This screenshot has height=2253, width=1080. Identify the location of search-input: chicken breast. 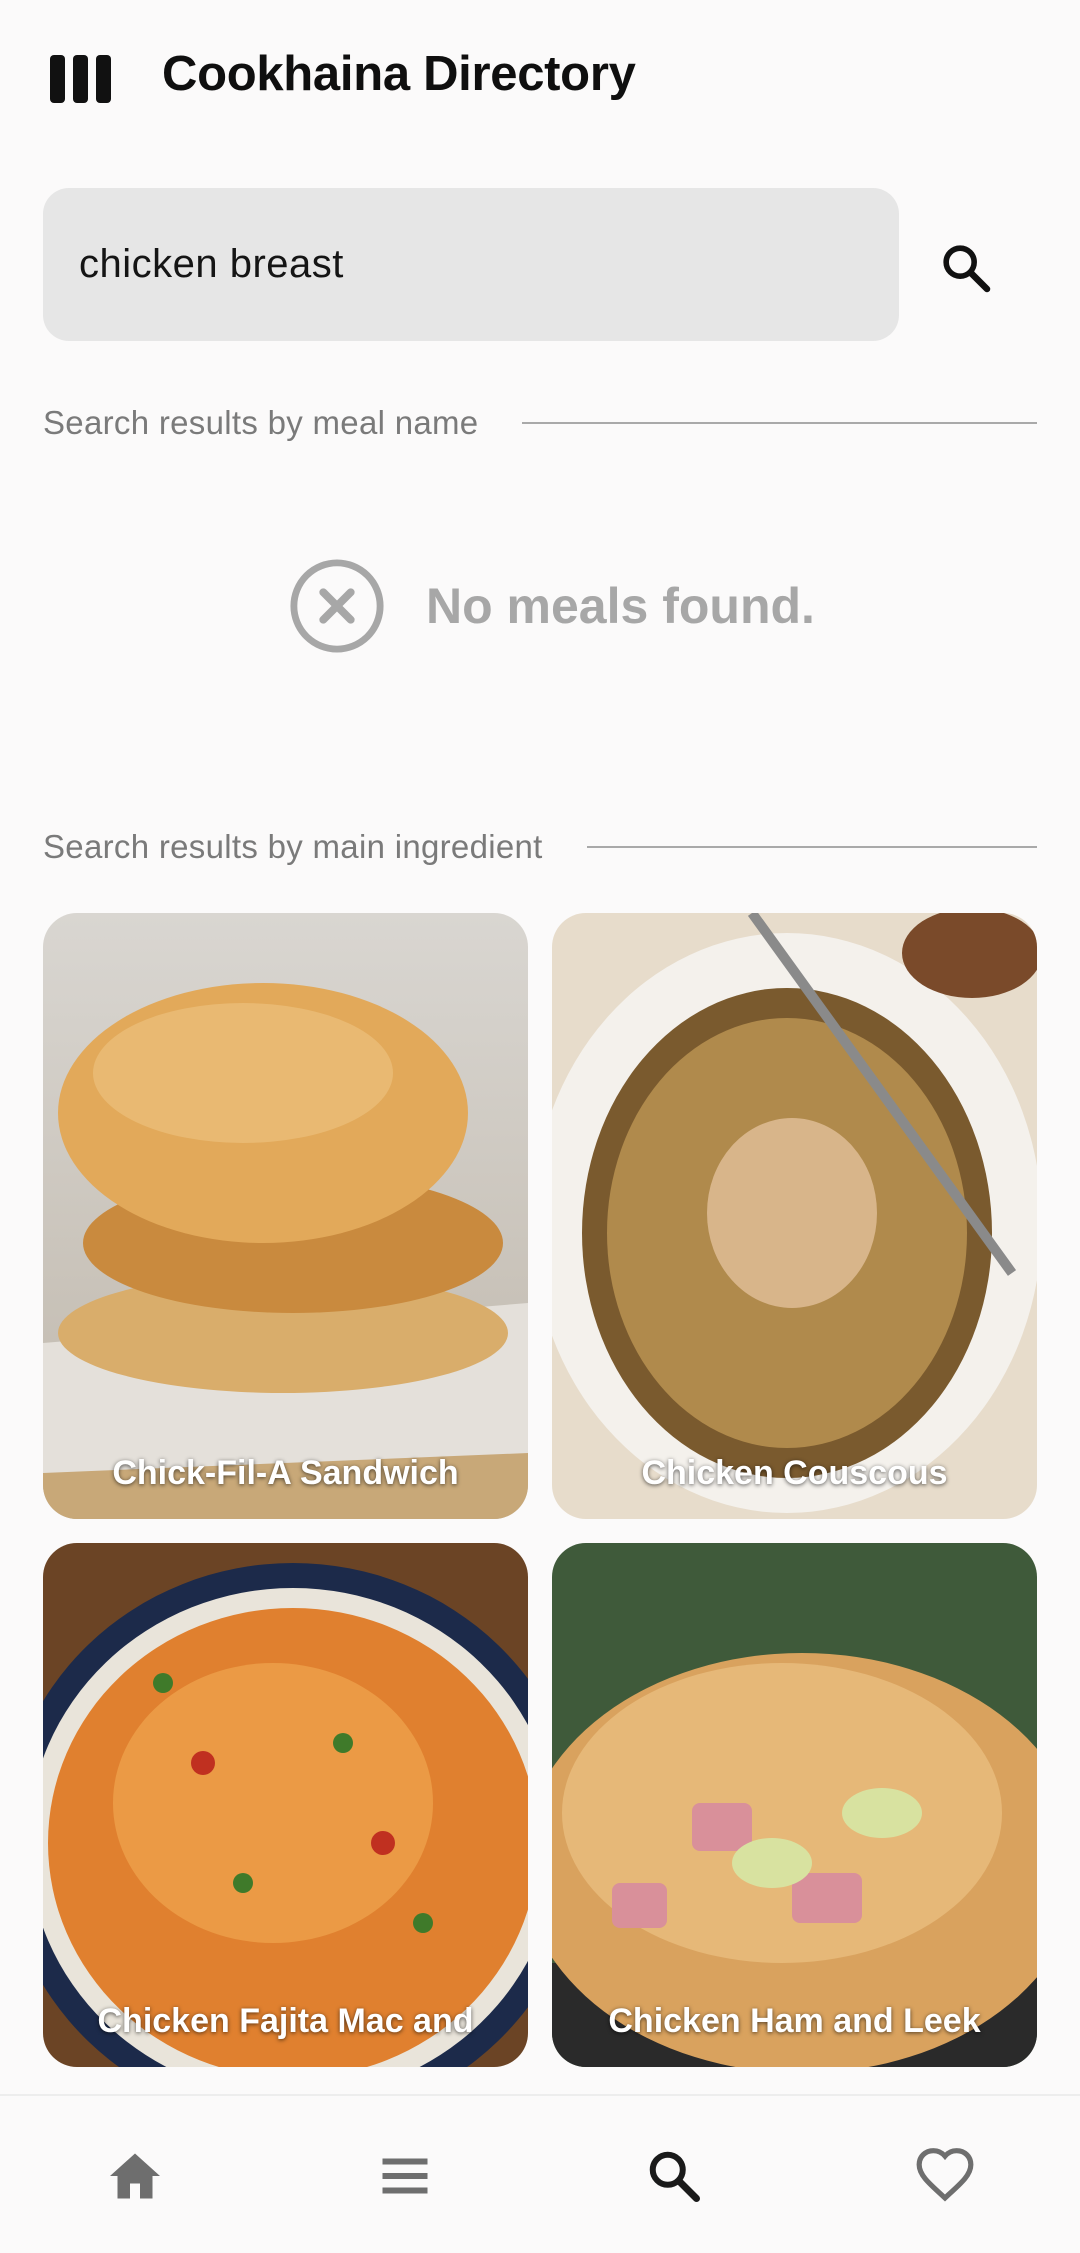
(471, 264).